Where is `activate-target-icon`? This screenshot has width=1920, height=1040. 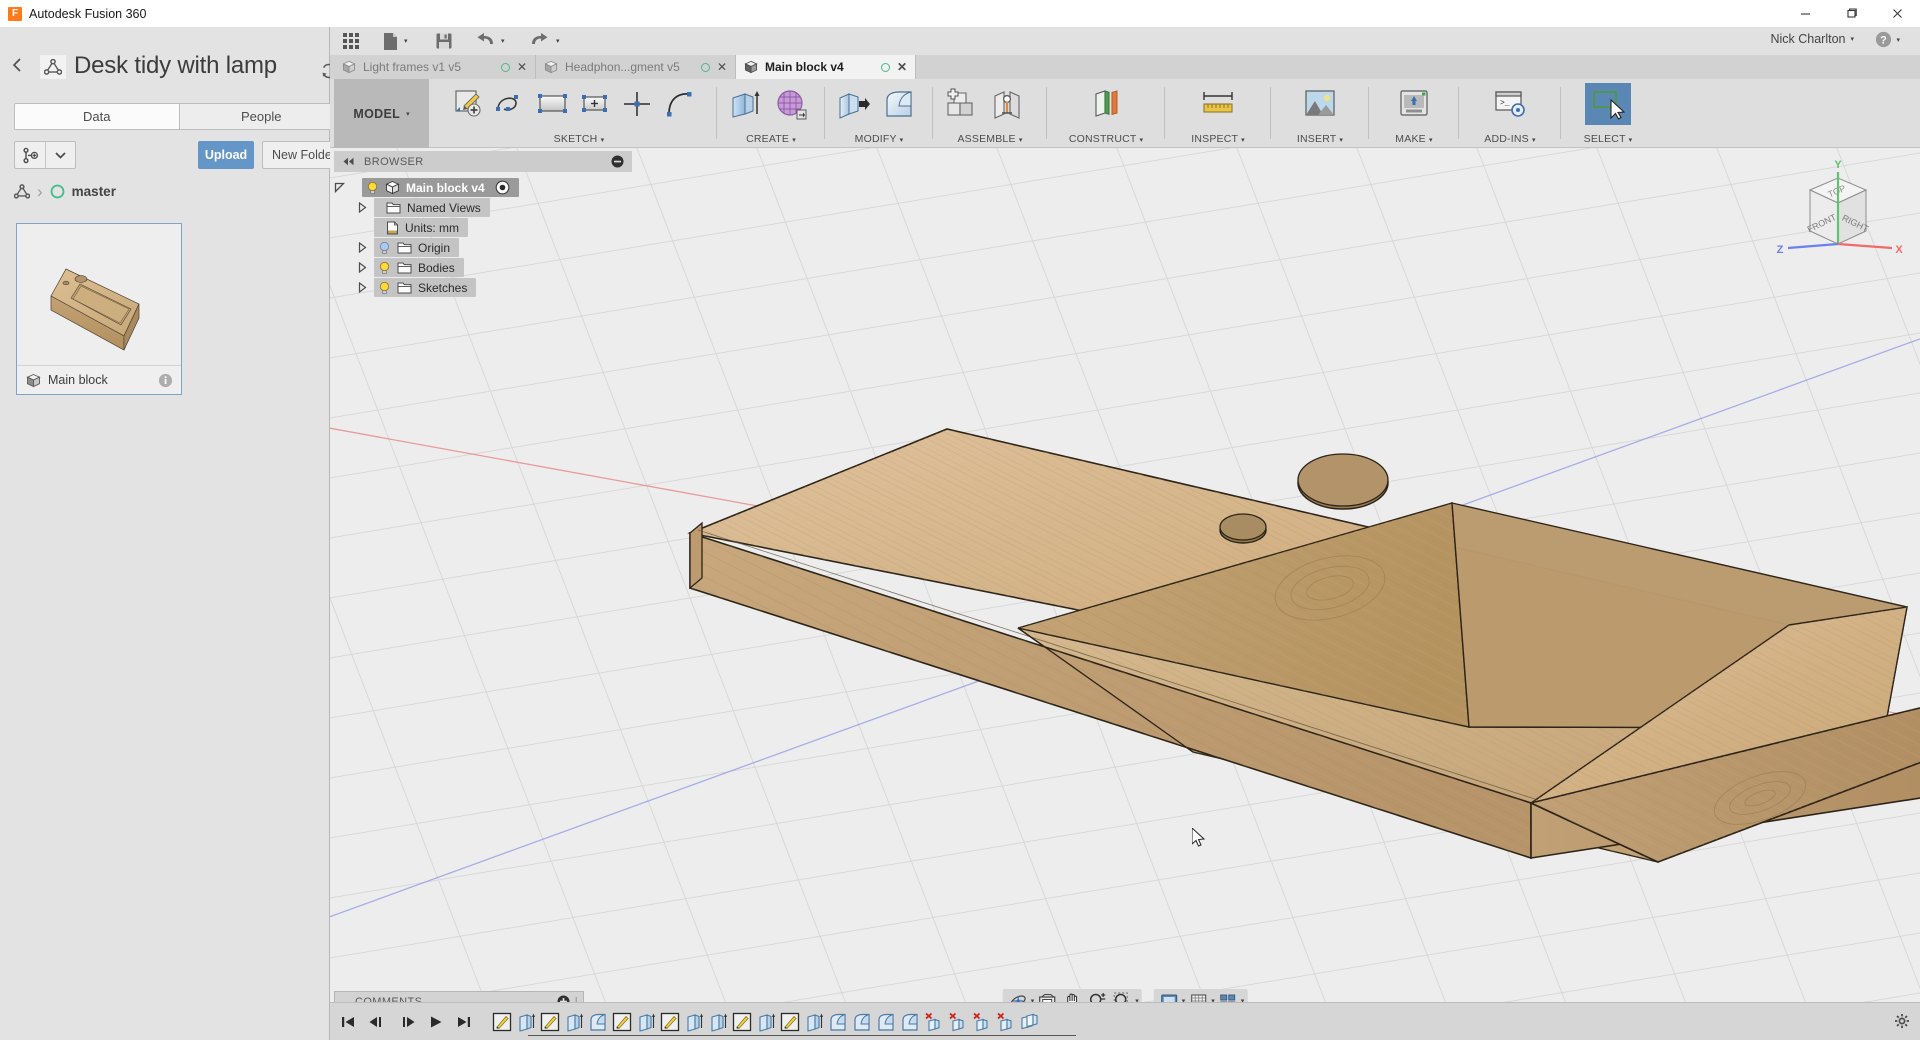 activate-target-icon is located at coordinates (502, 187).